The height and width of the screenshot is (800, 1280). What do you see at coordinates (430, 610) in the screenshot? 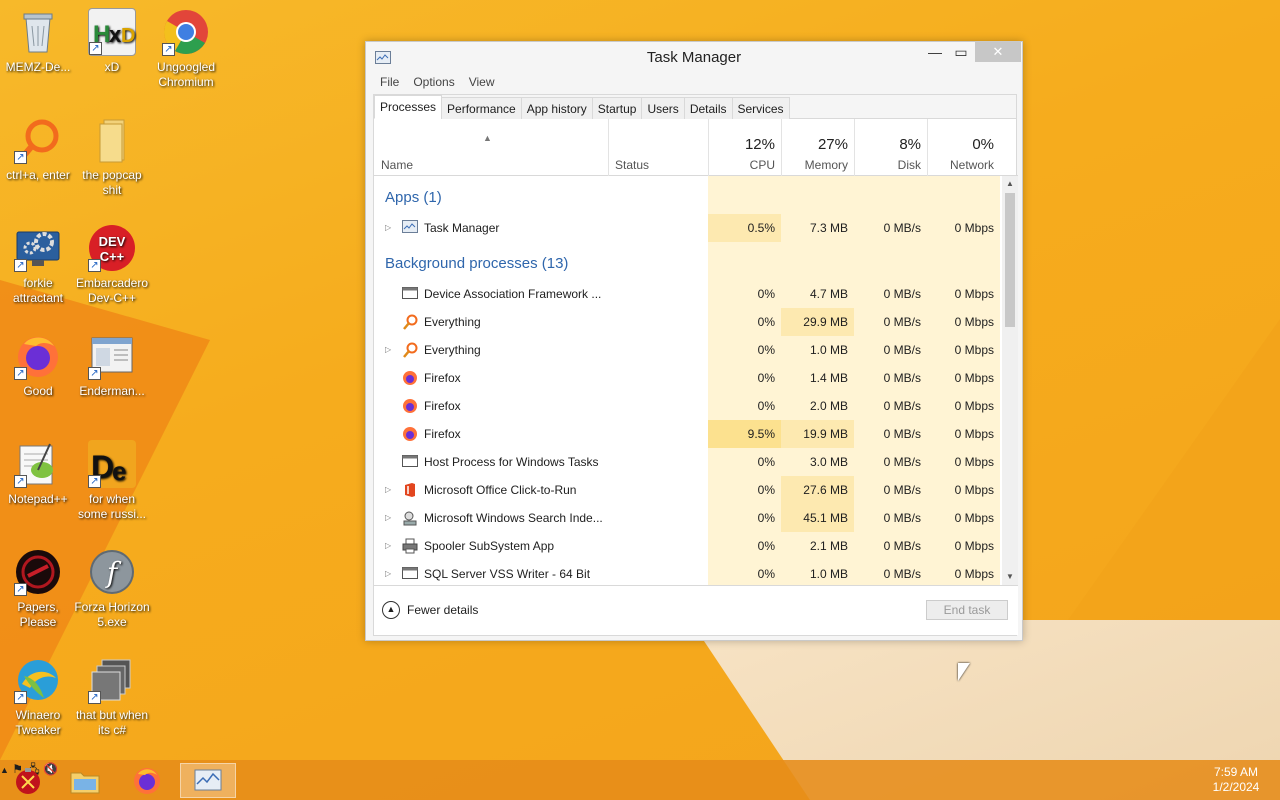
I see `fewer-details-button: ▲ Fewer details` at bounding box center [430, 610].